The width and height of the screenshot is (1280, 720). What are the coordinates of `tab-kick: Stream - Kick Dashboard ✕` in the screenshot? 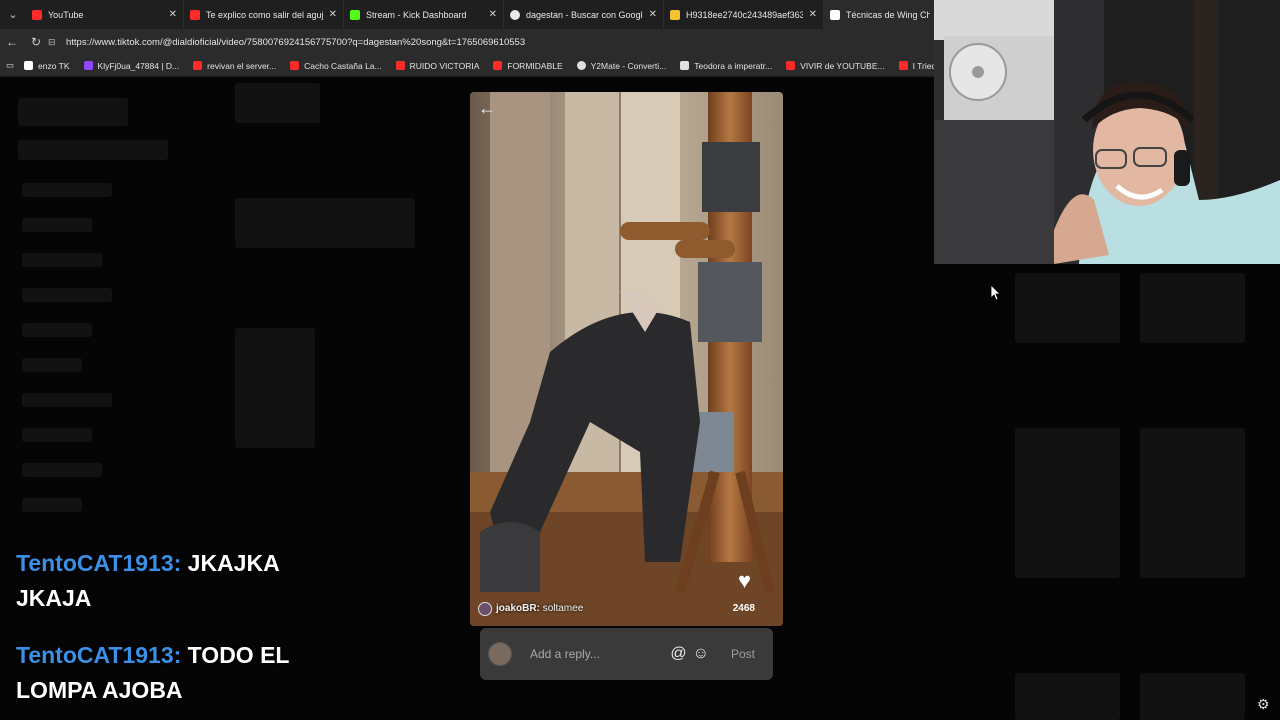 It's located at (424, 14).